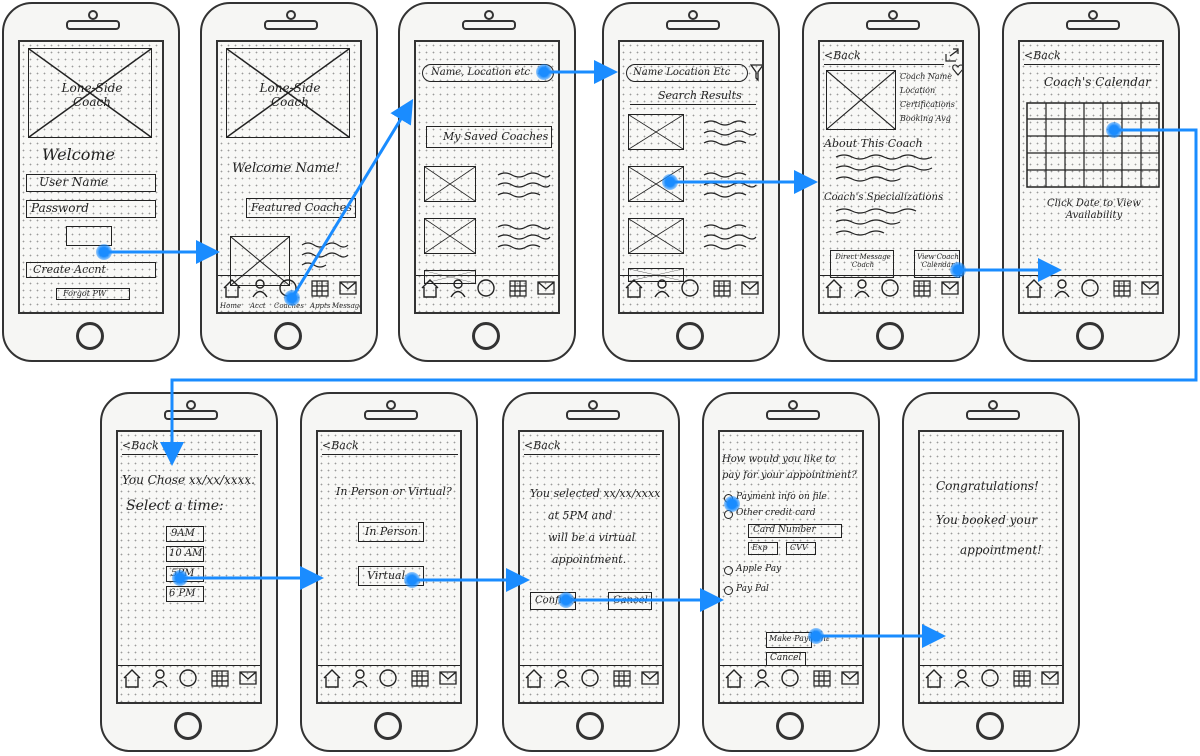 The height and width of the screenshot is (756, 1200). Describe the element at coordinates (91, 183) in the screenshot. I see `username-field: User Name` at that location.